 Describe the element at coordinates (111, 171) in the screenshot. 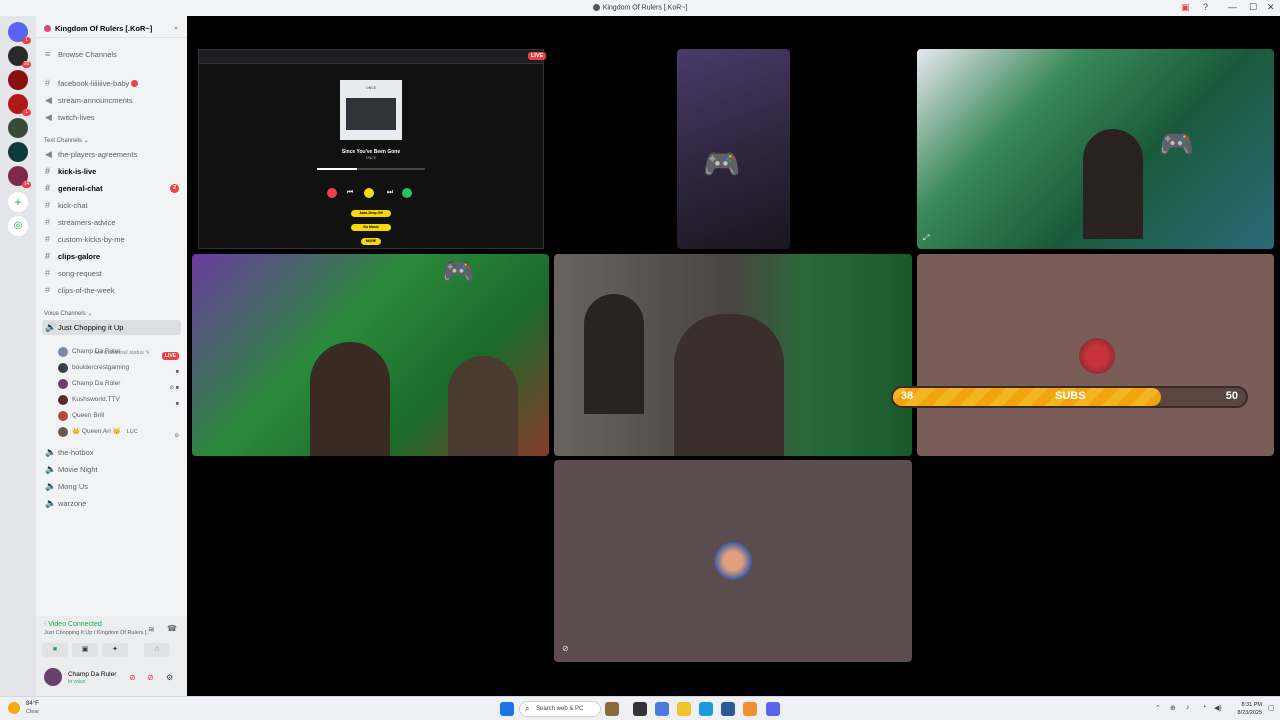

I see `channel-kick-is-live: # kick-is-live` at that location.